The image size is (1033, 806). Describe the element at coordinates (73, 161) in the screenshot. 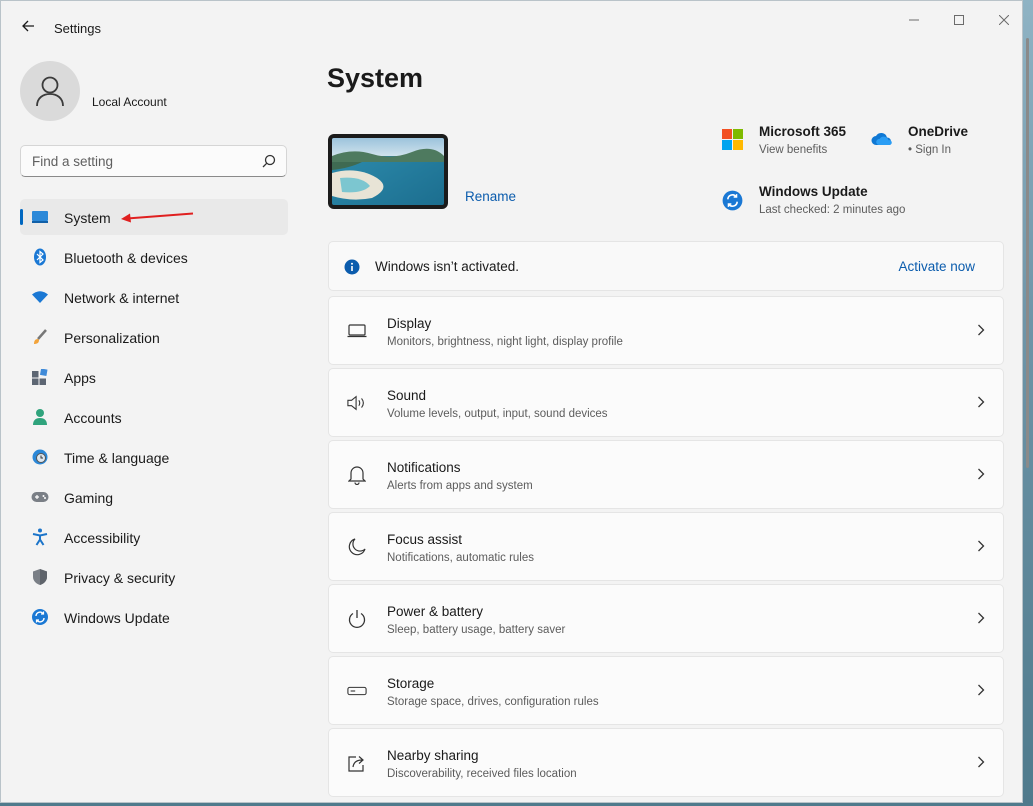

I see `search-placeholder: Find a setting` at that location.